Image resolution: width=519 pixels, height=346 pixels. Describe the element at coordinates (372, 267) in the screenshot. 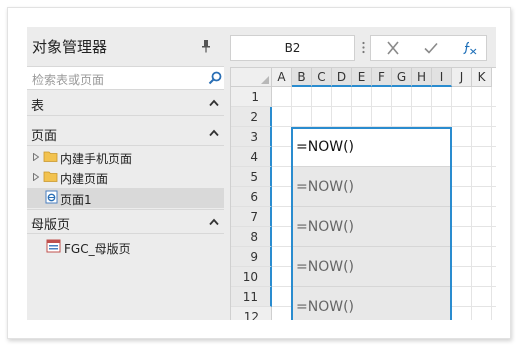

I see `merged-cell-b8: =NOW()` at that location.